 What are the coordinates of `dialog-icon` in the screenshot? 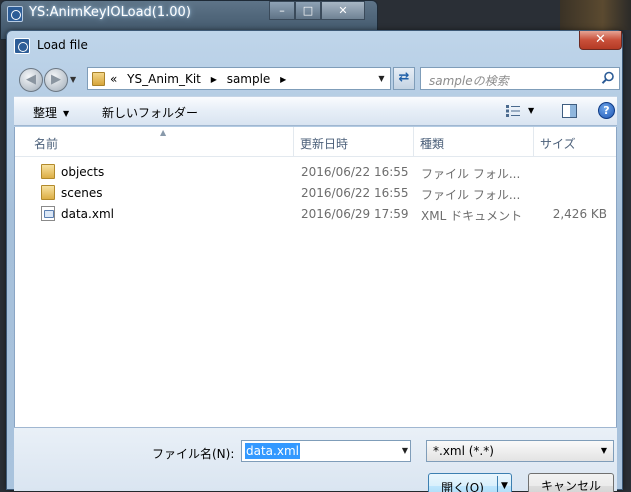 It's located at (22, 46).